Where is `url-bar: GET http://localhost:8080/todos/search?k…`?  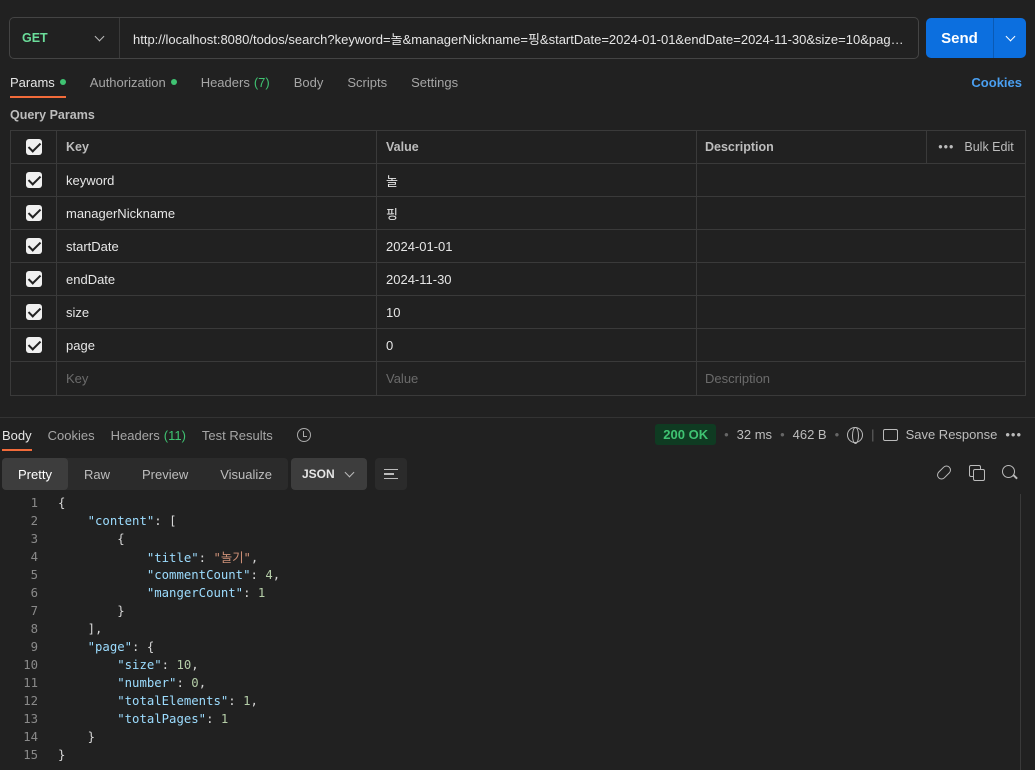 url-bar: GET http://localhost:8080/todos/search?k… is located at coordinates (464, 38).